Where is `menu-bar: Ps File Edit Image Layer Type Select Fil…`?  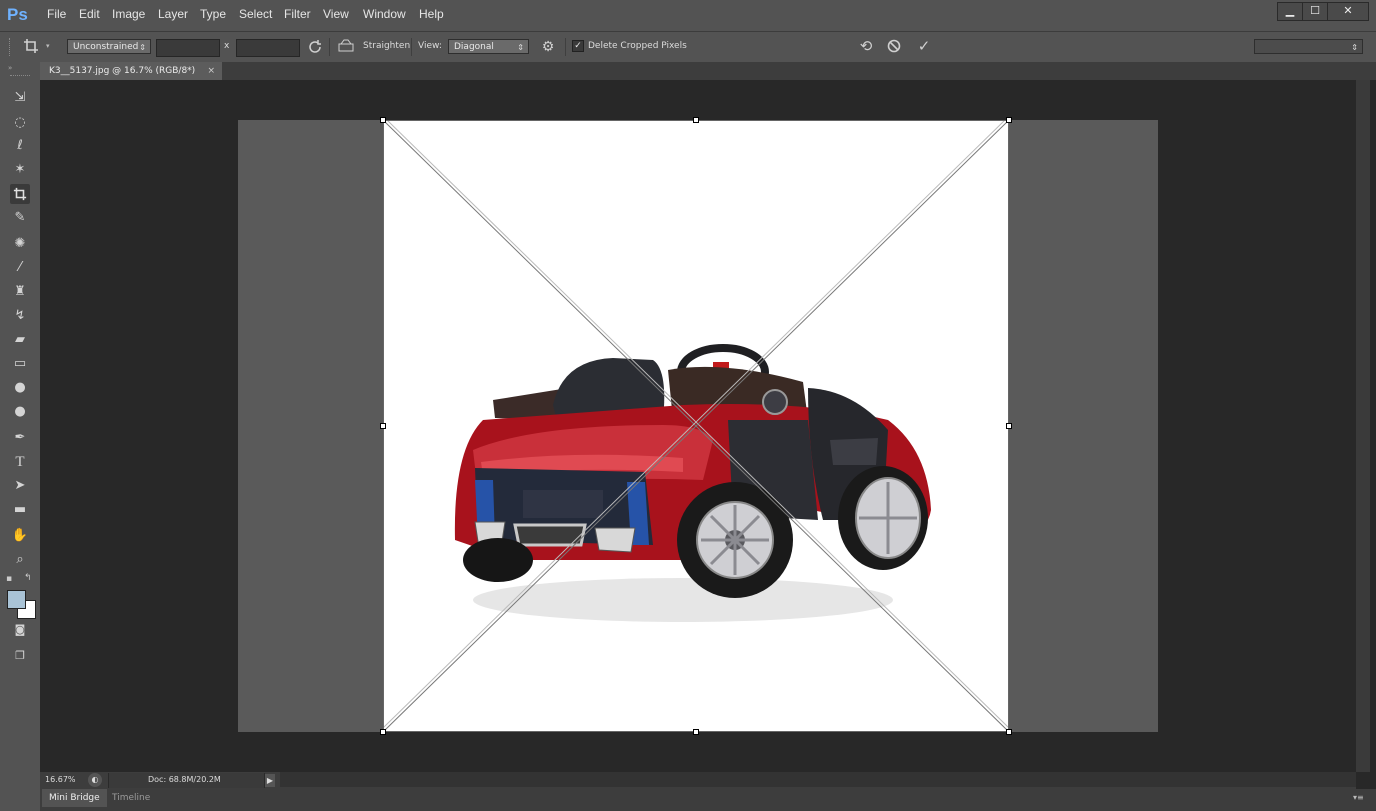 menu-bar: Ps File Edit Image Layer Type Select Fil… is located at coordinates (688, 16).